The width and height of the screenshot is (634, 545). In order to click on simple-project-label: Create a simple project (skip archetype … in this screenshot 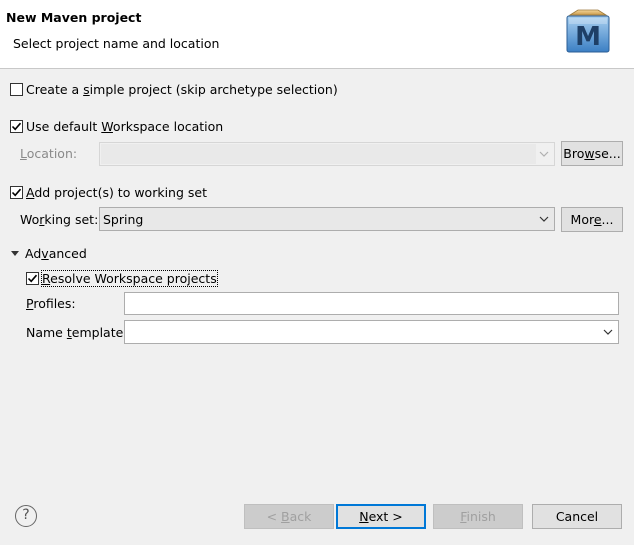, I will do `click(182, 89)`.